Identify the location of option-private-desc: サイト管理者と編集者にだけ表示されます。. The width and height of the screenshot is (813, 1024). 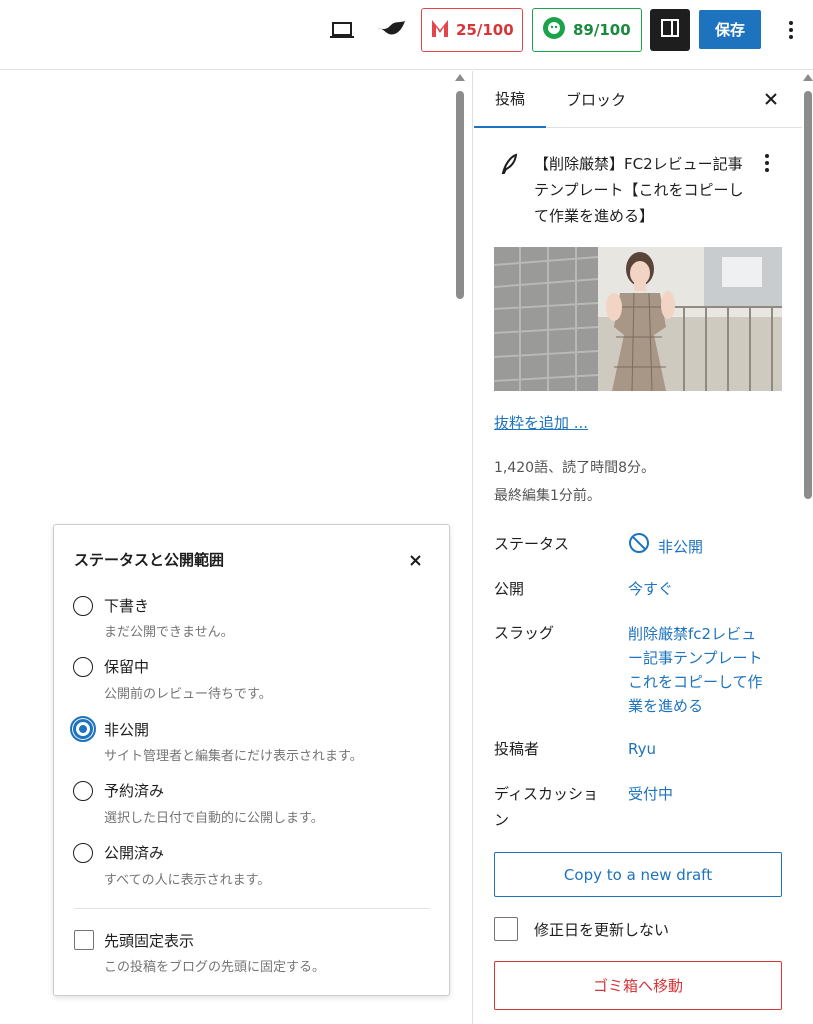
(233, 756).